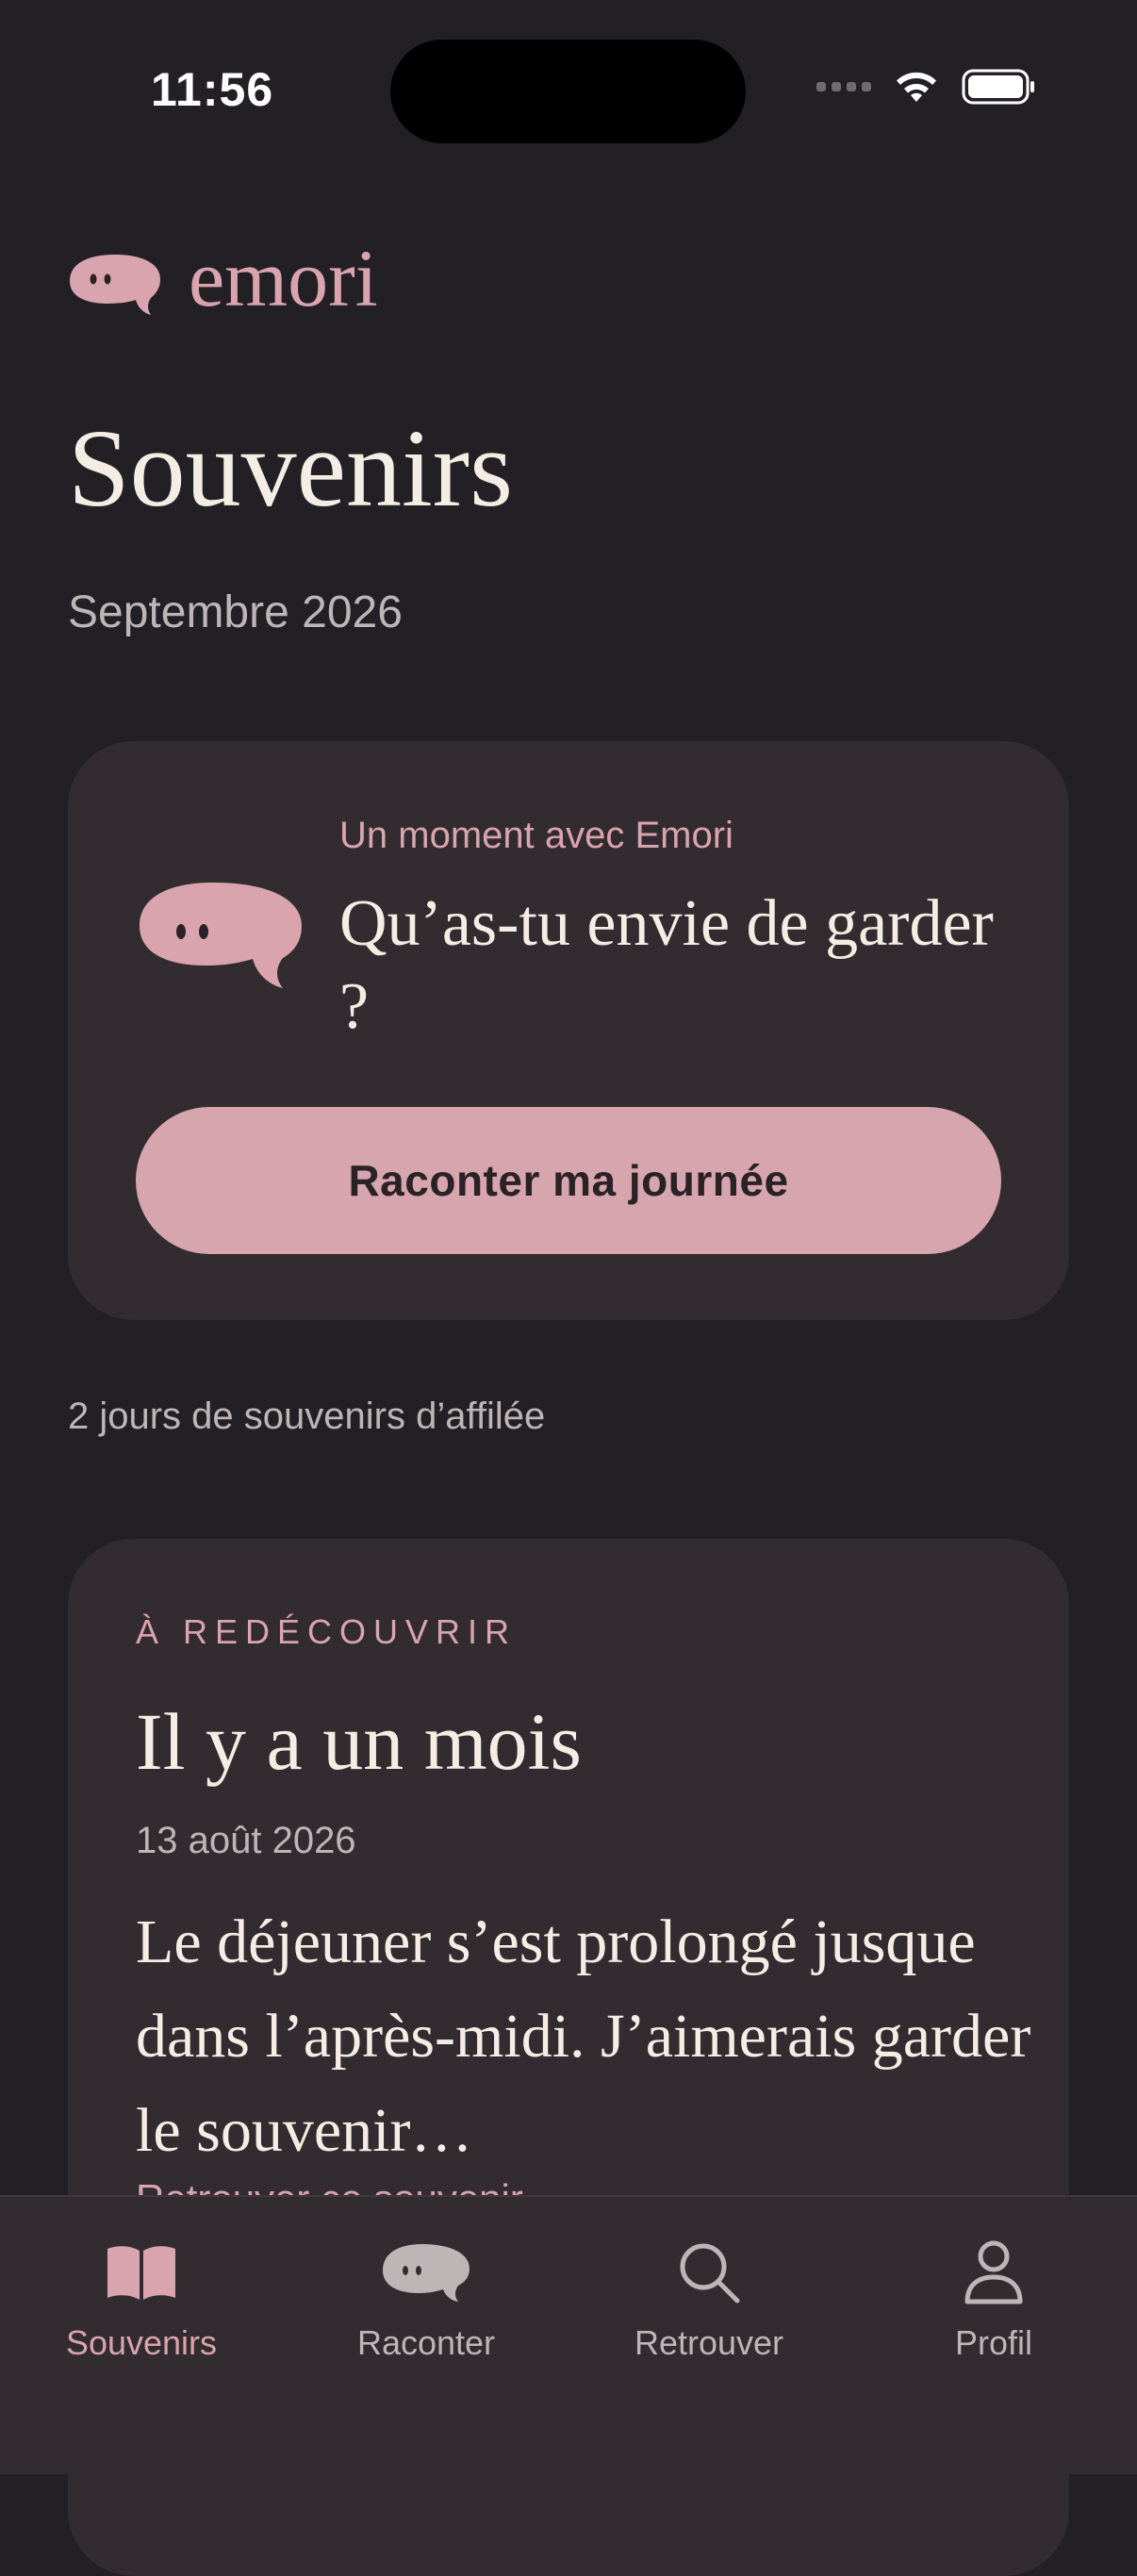 This screenshot has height=2576, width=1137. I want to click on tab-label: Raconter, so click(426, 2342).